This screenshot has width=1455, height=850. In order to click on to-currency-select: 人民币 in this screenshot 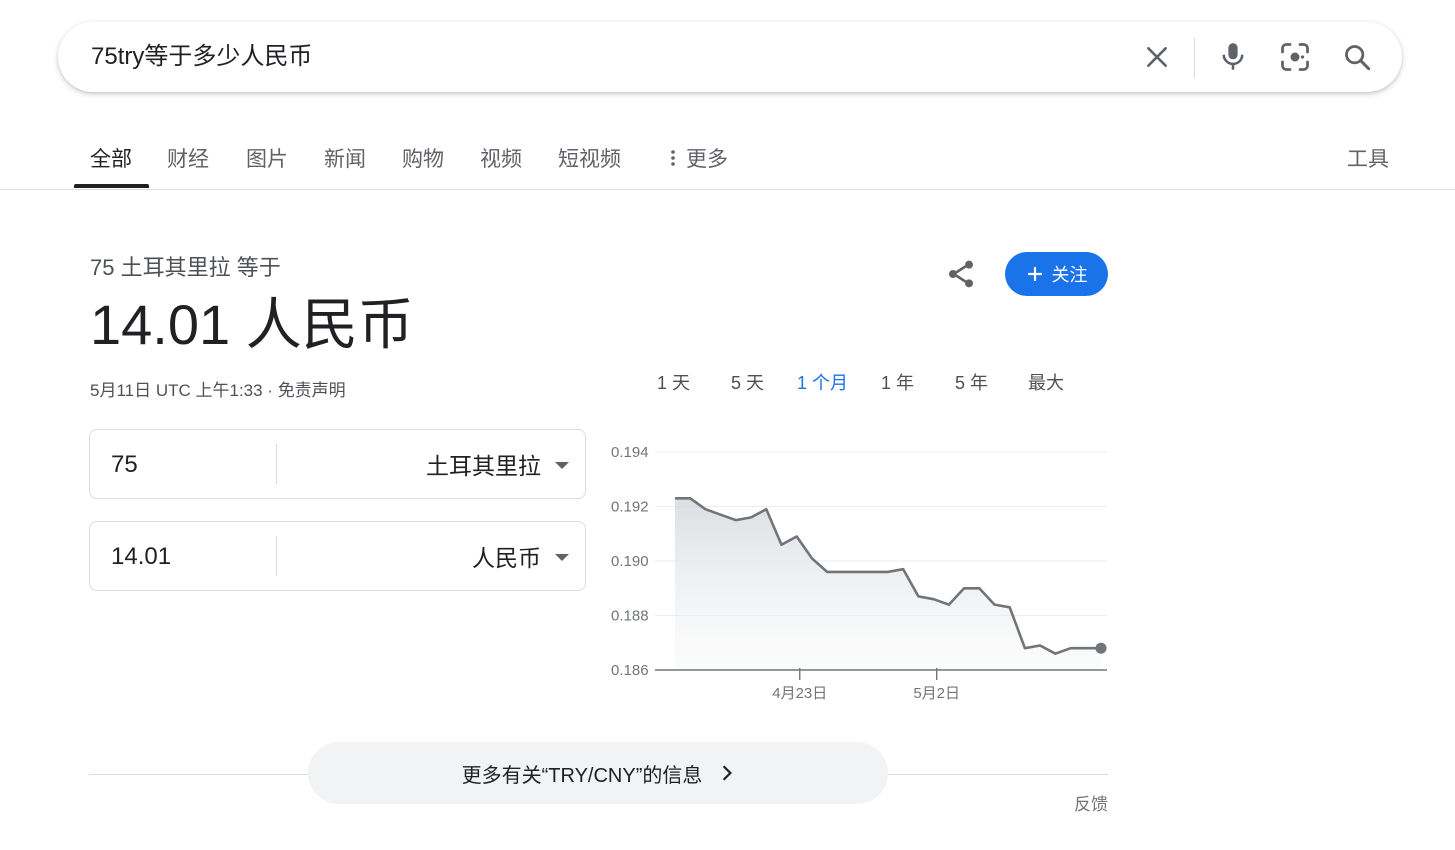, I will do `click(520, 556)`.